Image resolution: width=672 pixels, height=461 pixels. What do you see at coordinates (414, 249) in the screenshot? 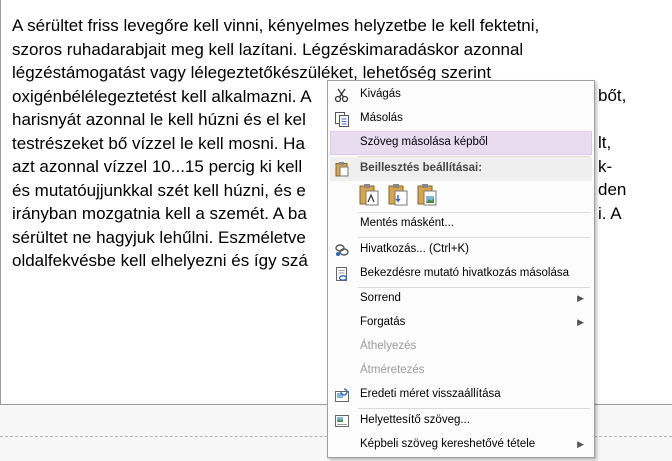
I see `menu-item-link-label: Hivatkozás... (Ctrl+K)` at bounding box center [414, 249].